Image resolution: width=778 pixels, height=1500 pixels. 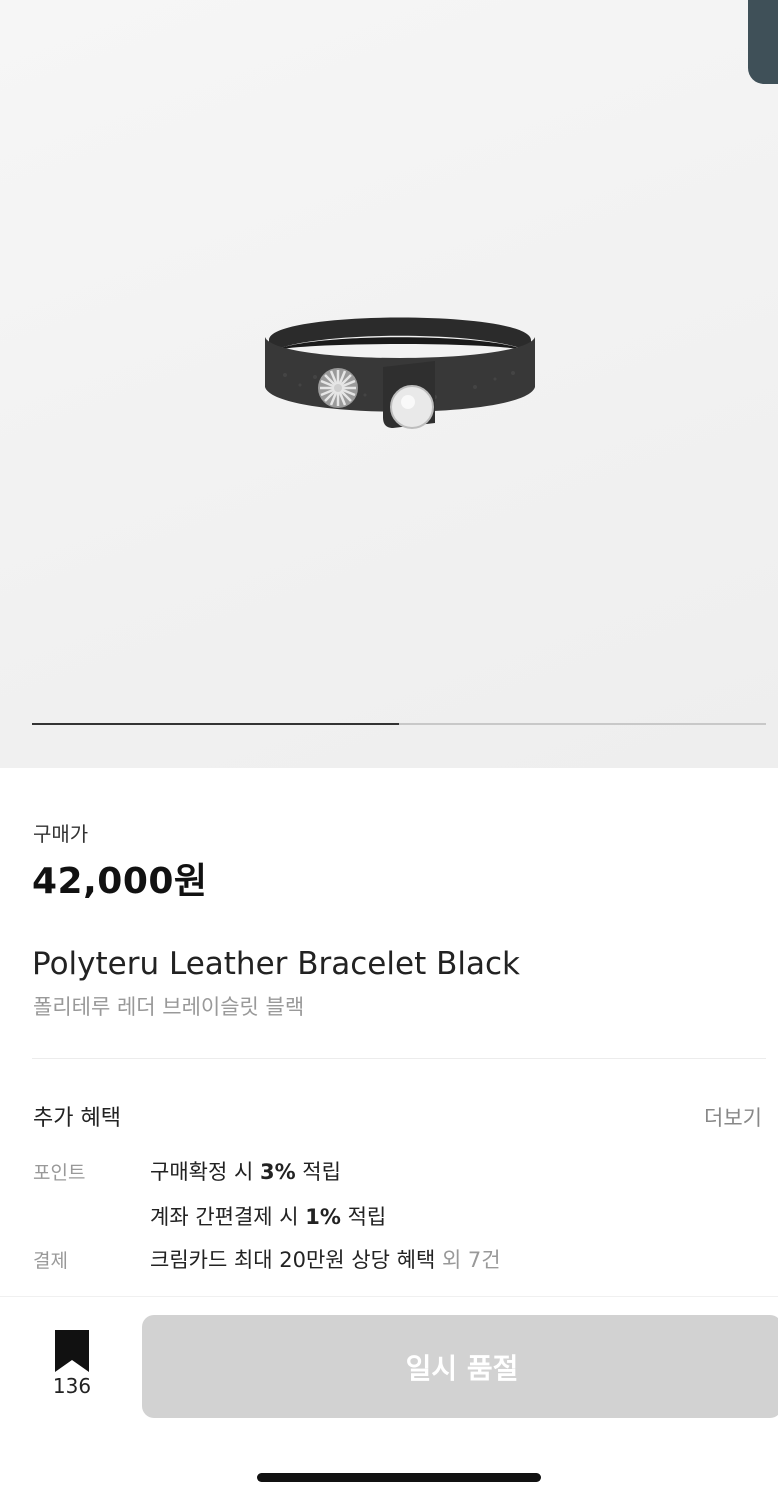 I want to click on price-label: 구매가, so click(x=61, y=834).